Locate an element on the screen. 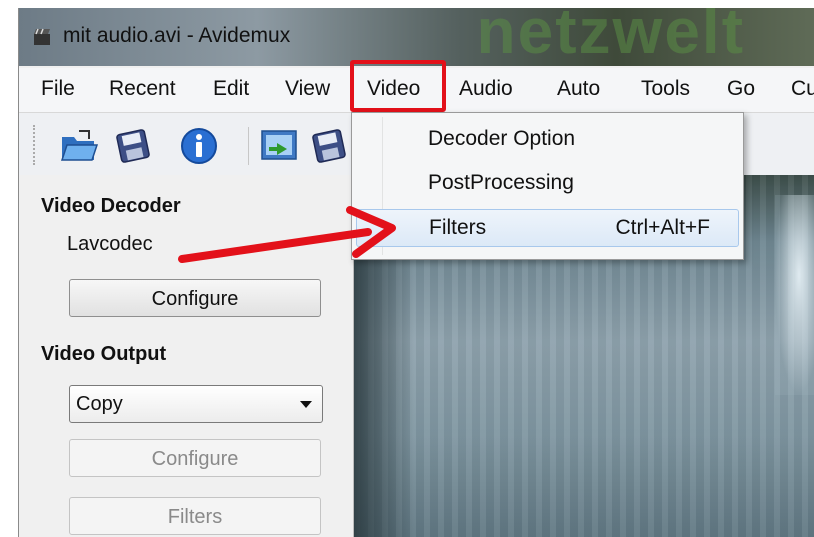 The height and width of the screenshot is (537, 814). menu-recent: Recent is located at coordinates (142, 89).